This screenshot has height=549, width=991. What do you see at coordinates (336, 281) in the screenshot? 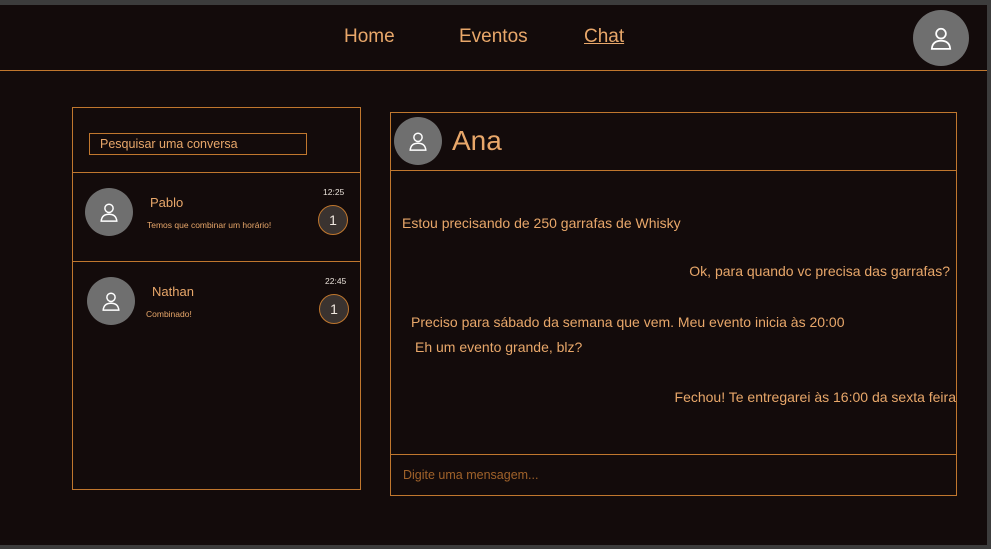
I see `conversation-time: 22:45` at bounding box center [336, 281].